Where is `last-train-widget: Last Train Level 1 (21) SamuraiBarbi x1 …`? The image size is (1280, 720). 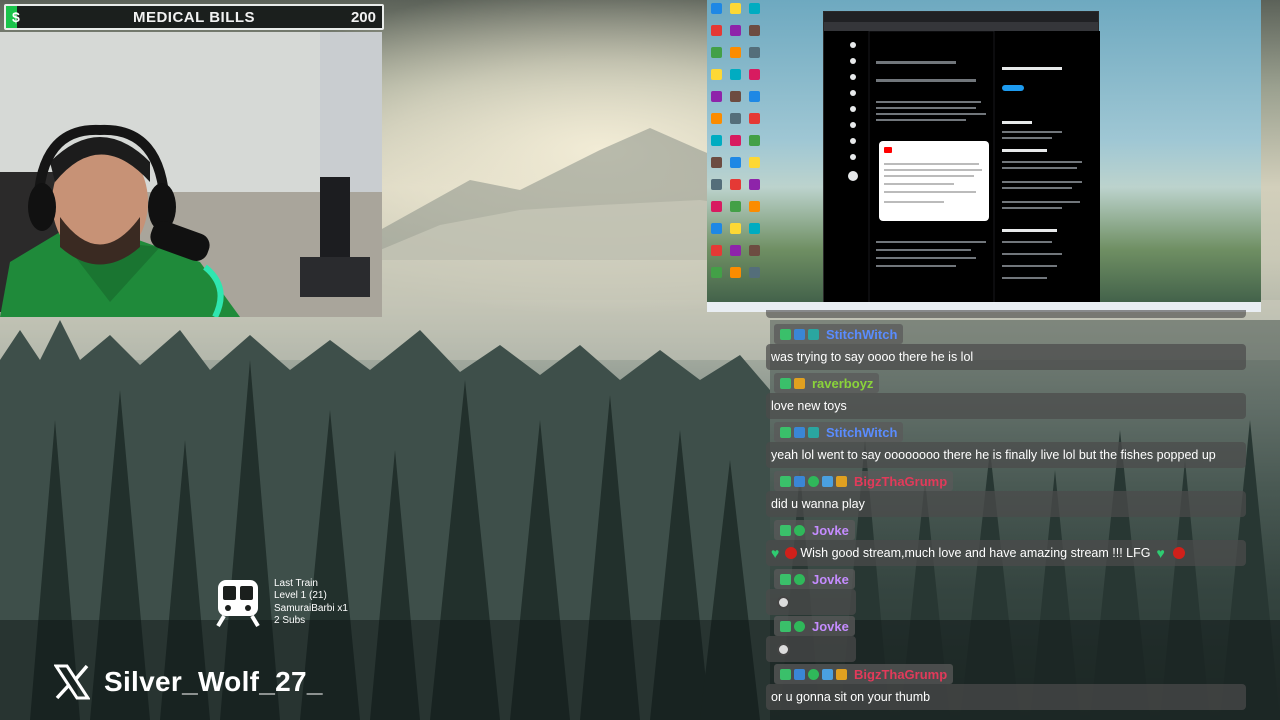 last-train-widget: Last Train Level 1 (21) SamuraiBarbi x1 … is located at coordinates (281, 603).